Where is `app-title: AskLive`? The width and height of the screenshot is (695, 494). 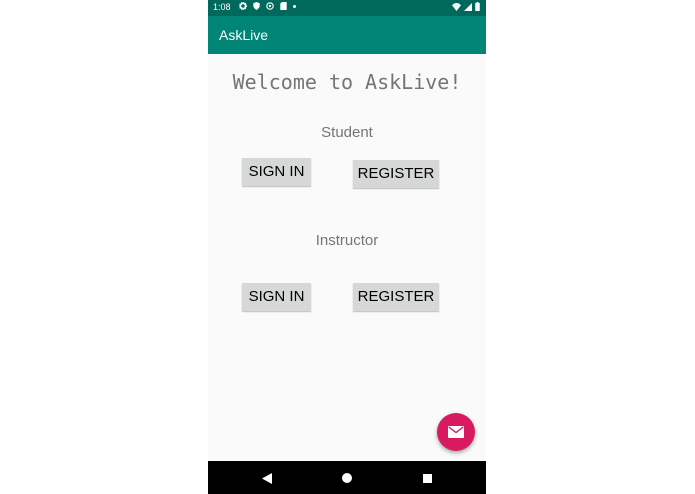 app-title: AskLive is located at coordinates (244, 35).